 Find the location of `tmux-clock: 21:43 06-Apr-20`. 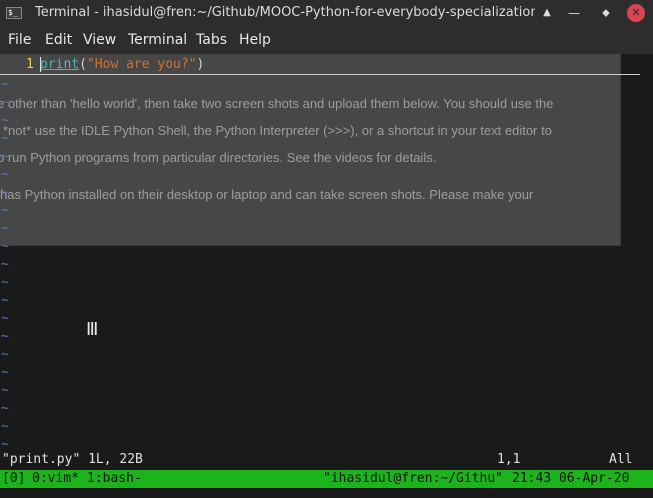

tmux-clock: 21:43 06-Apr-20 is located at coordinates (570, 479).